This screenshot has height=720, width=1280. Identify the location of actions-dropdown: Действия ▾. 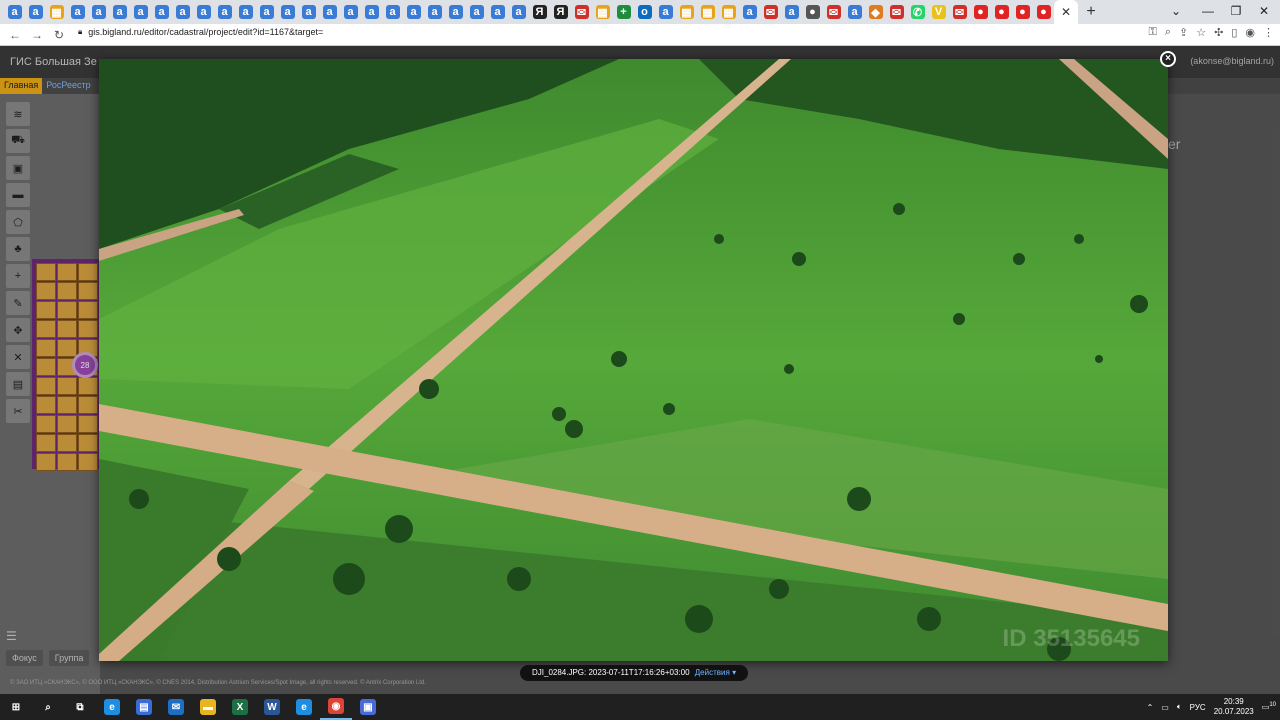
(715, 672).